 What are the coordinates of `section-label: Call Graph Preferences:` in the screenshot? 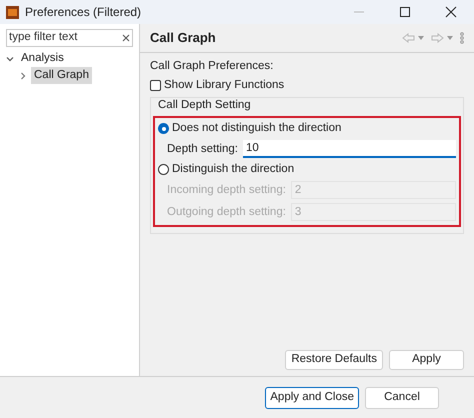 It's located at (212, 66).